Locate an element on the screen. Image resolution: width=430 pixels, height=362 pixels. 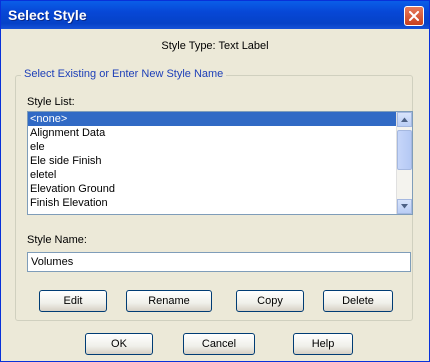
close-button is located at coordinates (414, 16).